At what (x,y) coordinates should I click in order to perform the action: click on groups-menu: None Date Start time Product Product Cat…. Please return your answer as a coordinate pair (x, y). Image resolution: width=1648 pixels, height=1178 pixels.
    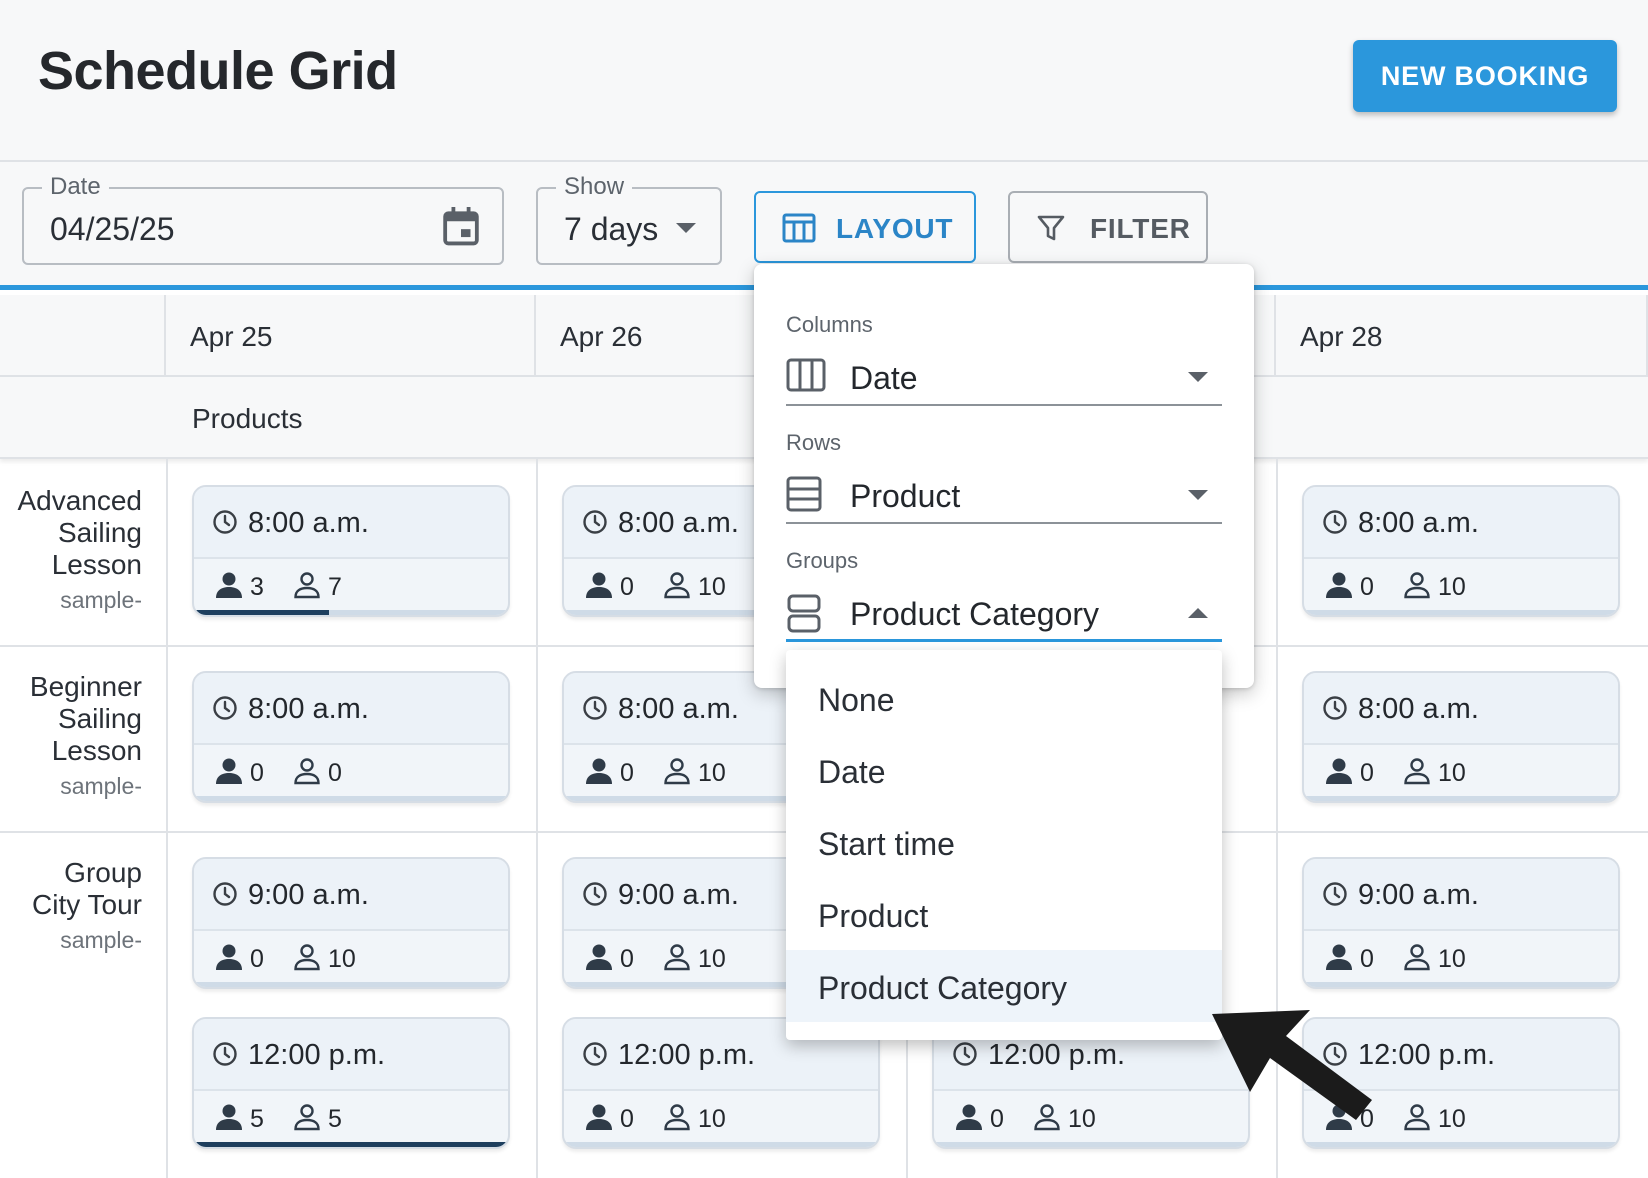
    Looking at the image, I should click on (1004, 845).